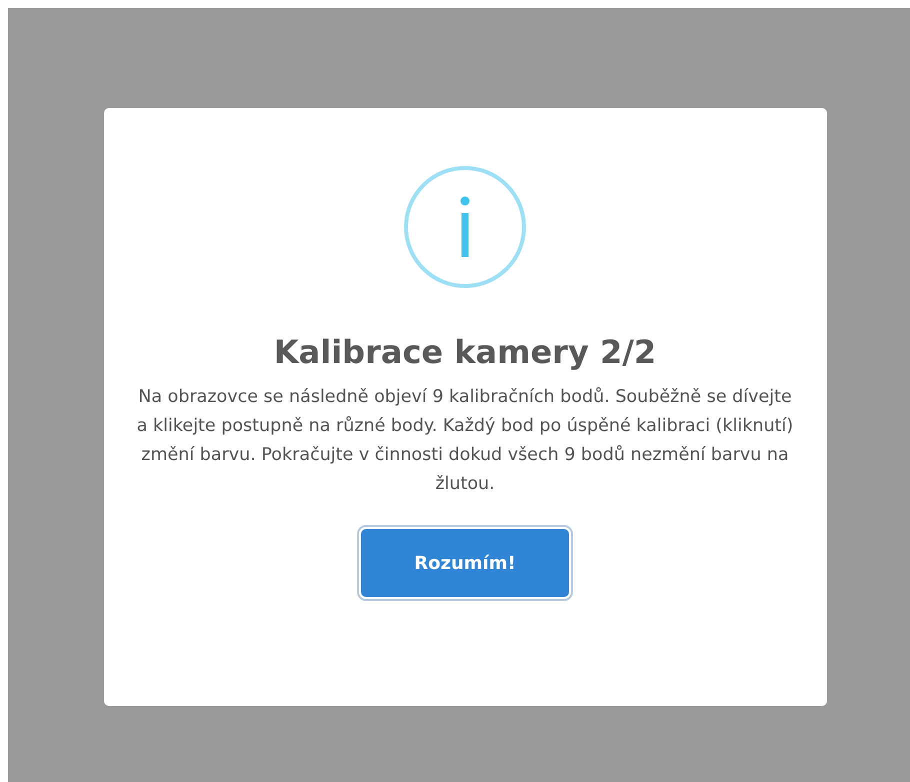  I want to click on confirm-button: Rozumím!, so click(465, 563).